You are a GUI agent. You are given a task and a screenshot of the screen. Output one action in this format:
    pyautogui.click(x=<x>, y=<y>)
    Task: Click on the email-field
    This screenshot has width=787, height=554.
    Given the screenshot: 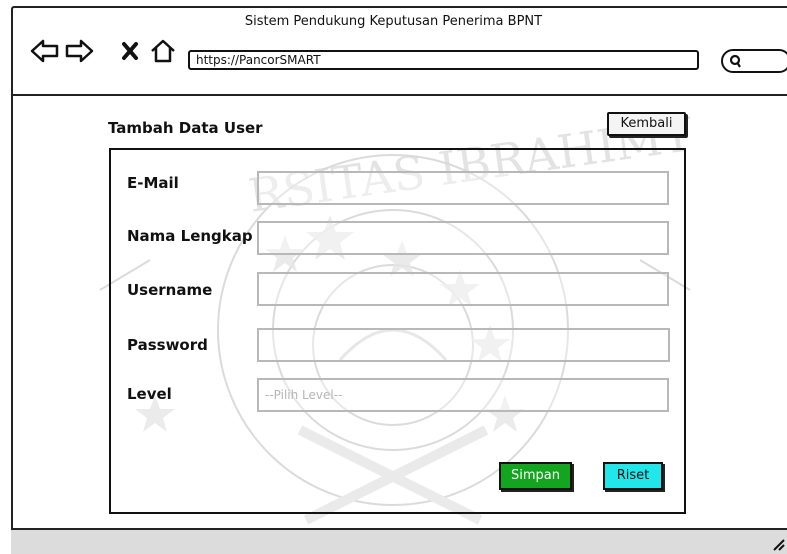 What is the action you would take?
    pyautogui.click(x=463, y=188)
    